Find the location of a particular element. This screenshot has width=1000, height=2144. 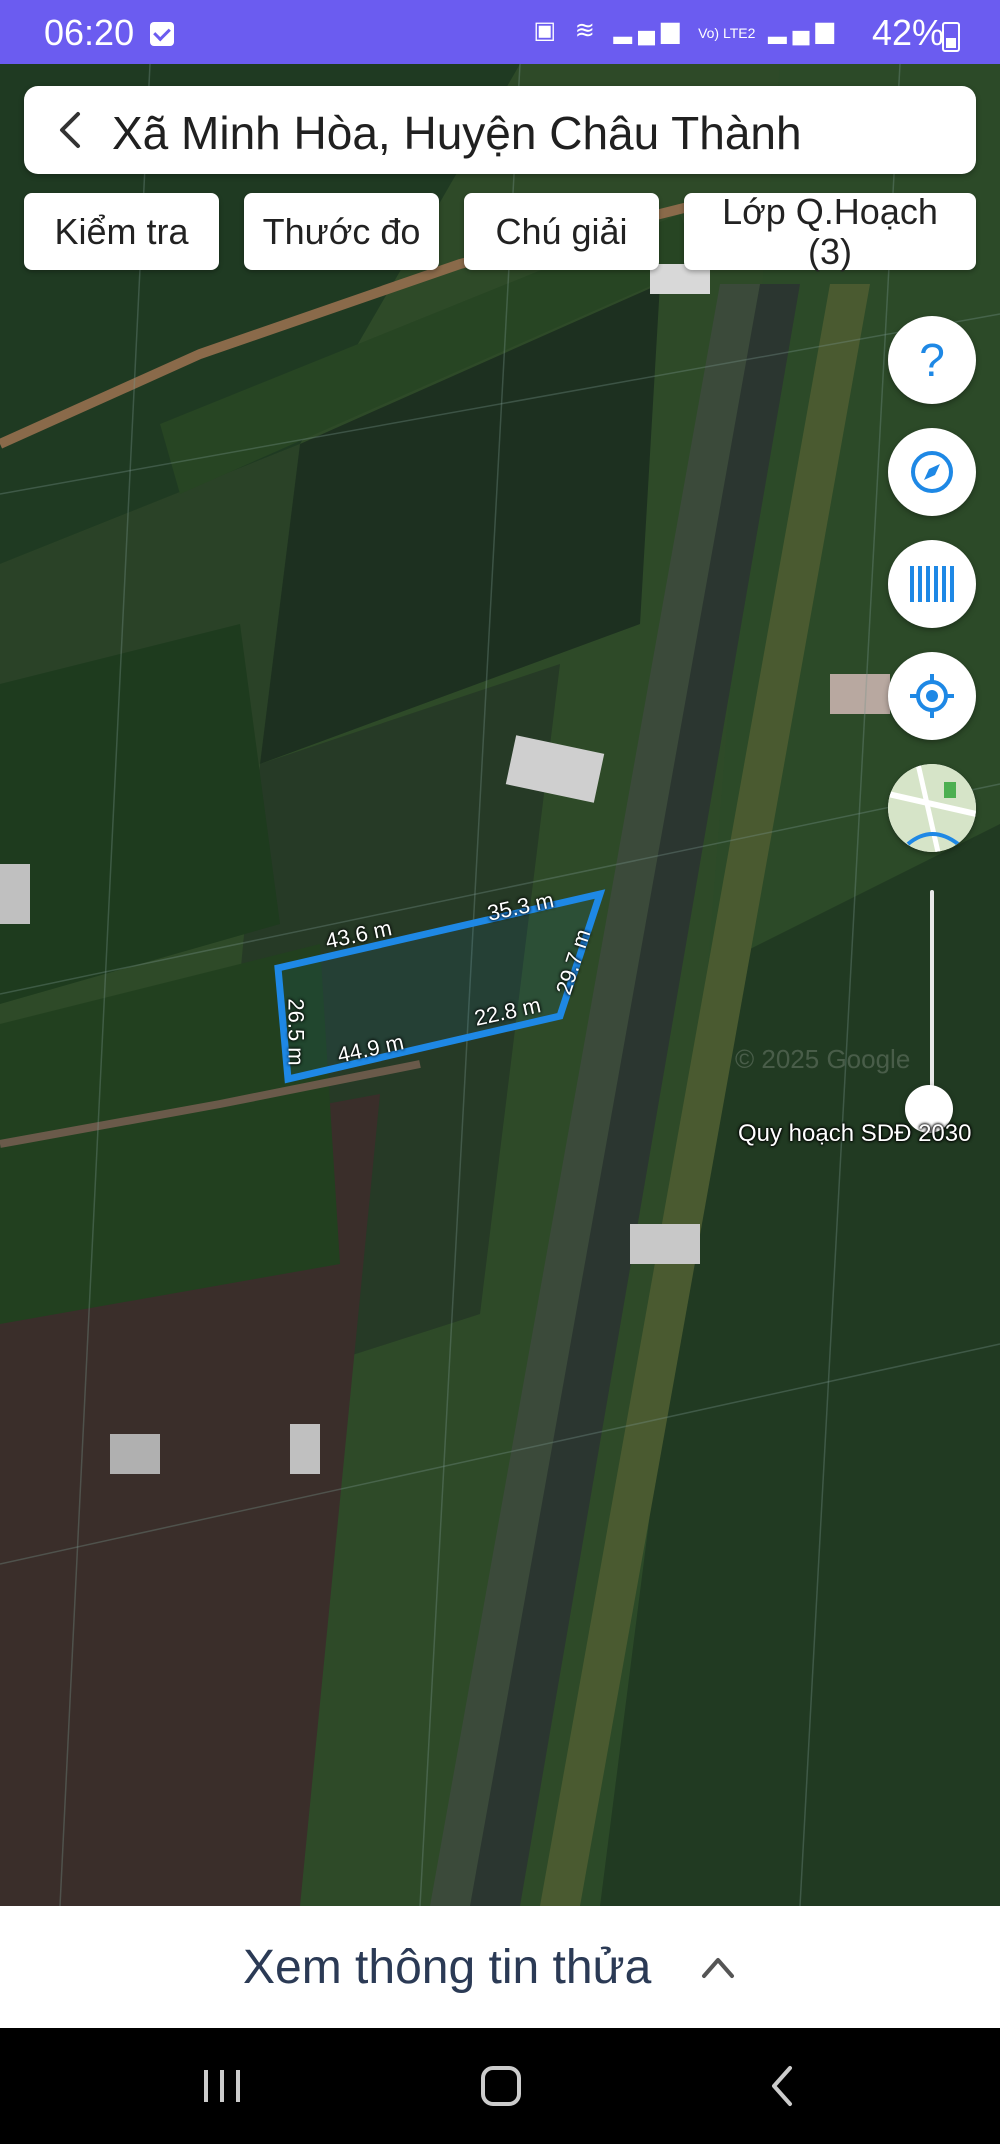

legend-button-label: Chú giải is located at coordinates (561, 231).